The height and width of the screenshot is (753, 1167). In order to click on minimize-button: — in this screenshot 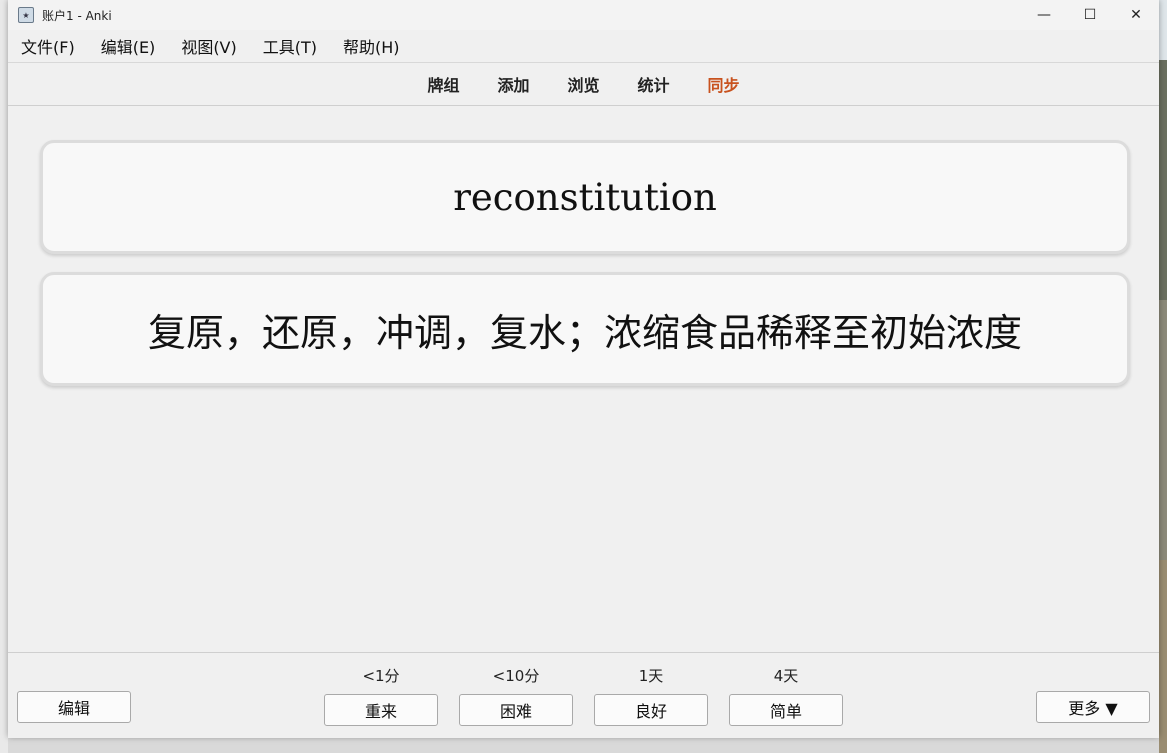, I will do `click(1044, 15)`.